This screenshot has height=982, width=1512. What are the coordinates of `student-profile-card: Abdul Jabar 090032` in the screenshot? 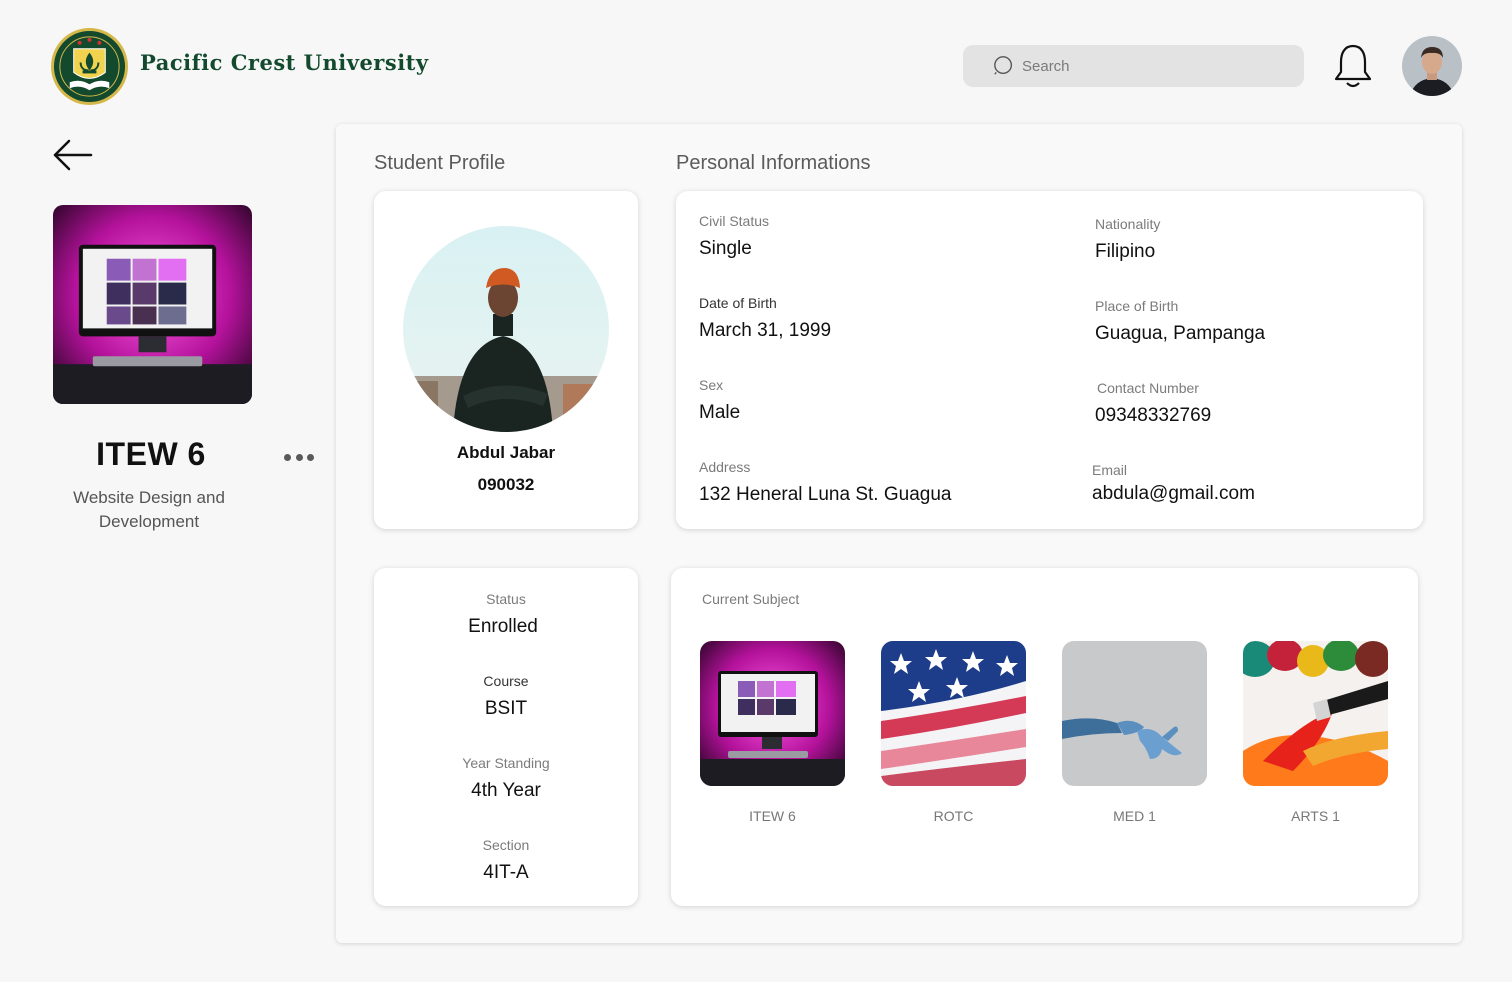 It's located at (506, 360).